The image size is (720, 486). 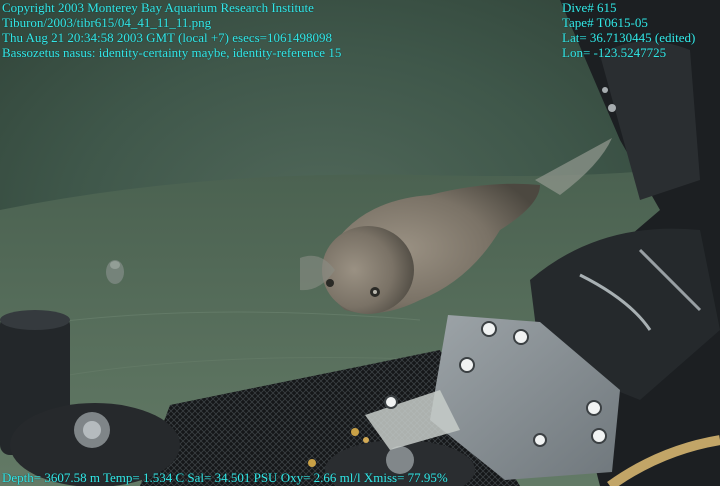 What do you see at coordinates (629, 37) in the screenshot?
I see `overlay-latitude: Lat= 36.7130445 (edited)` at bounding box center [629, 37].